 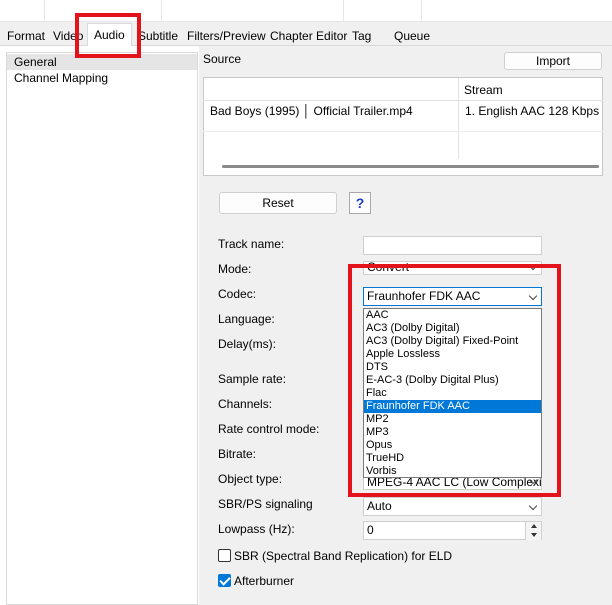 What do you see at coordinates (452, 245) in the screenshot?
I see `track-name-field` at bounding box center [452, 245].